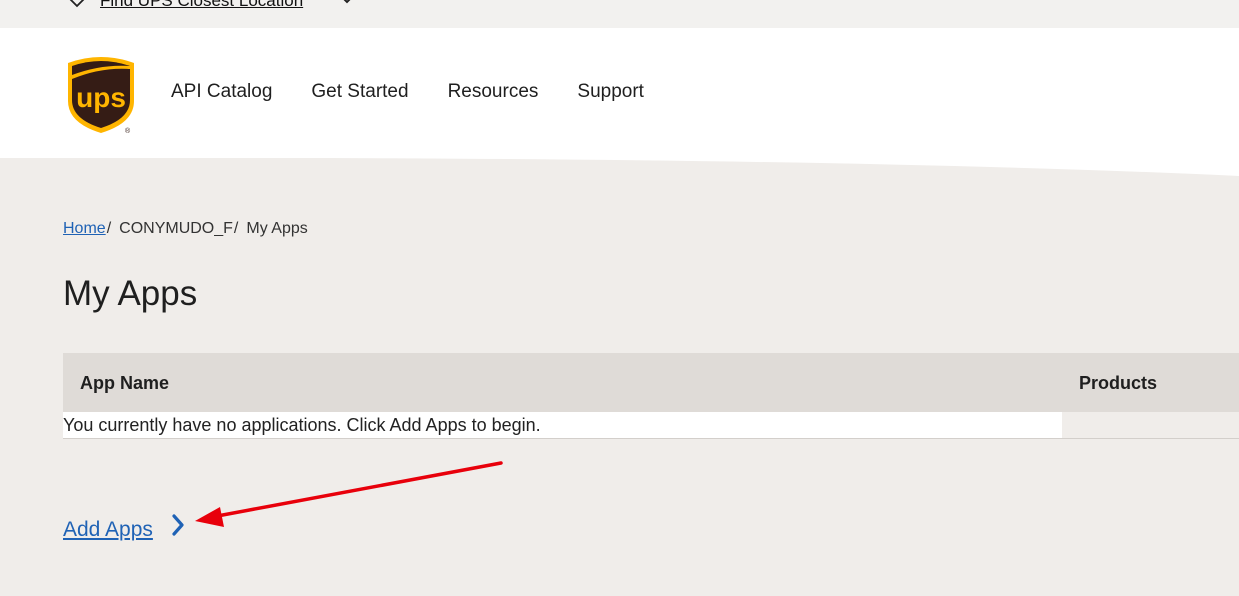  I want to click on column-products: Products, so click(1118, 383).